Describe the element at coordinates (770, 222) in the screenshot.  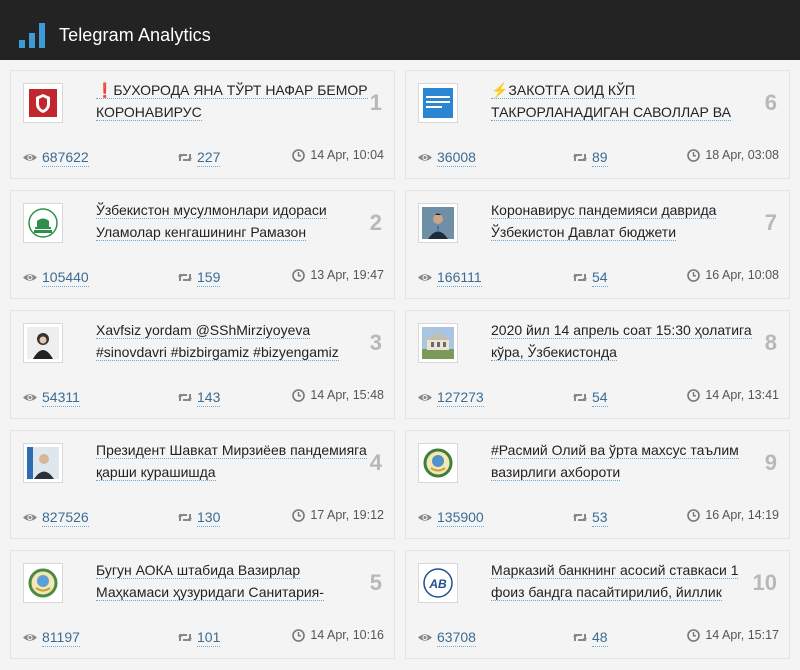
I see `post-rank: 7` at that location.